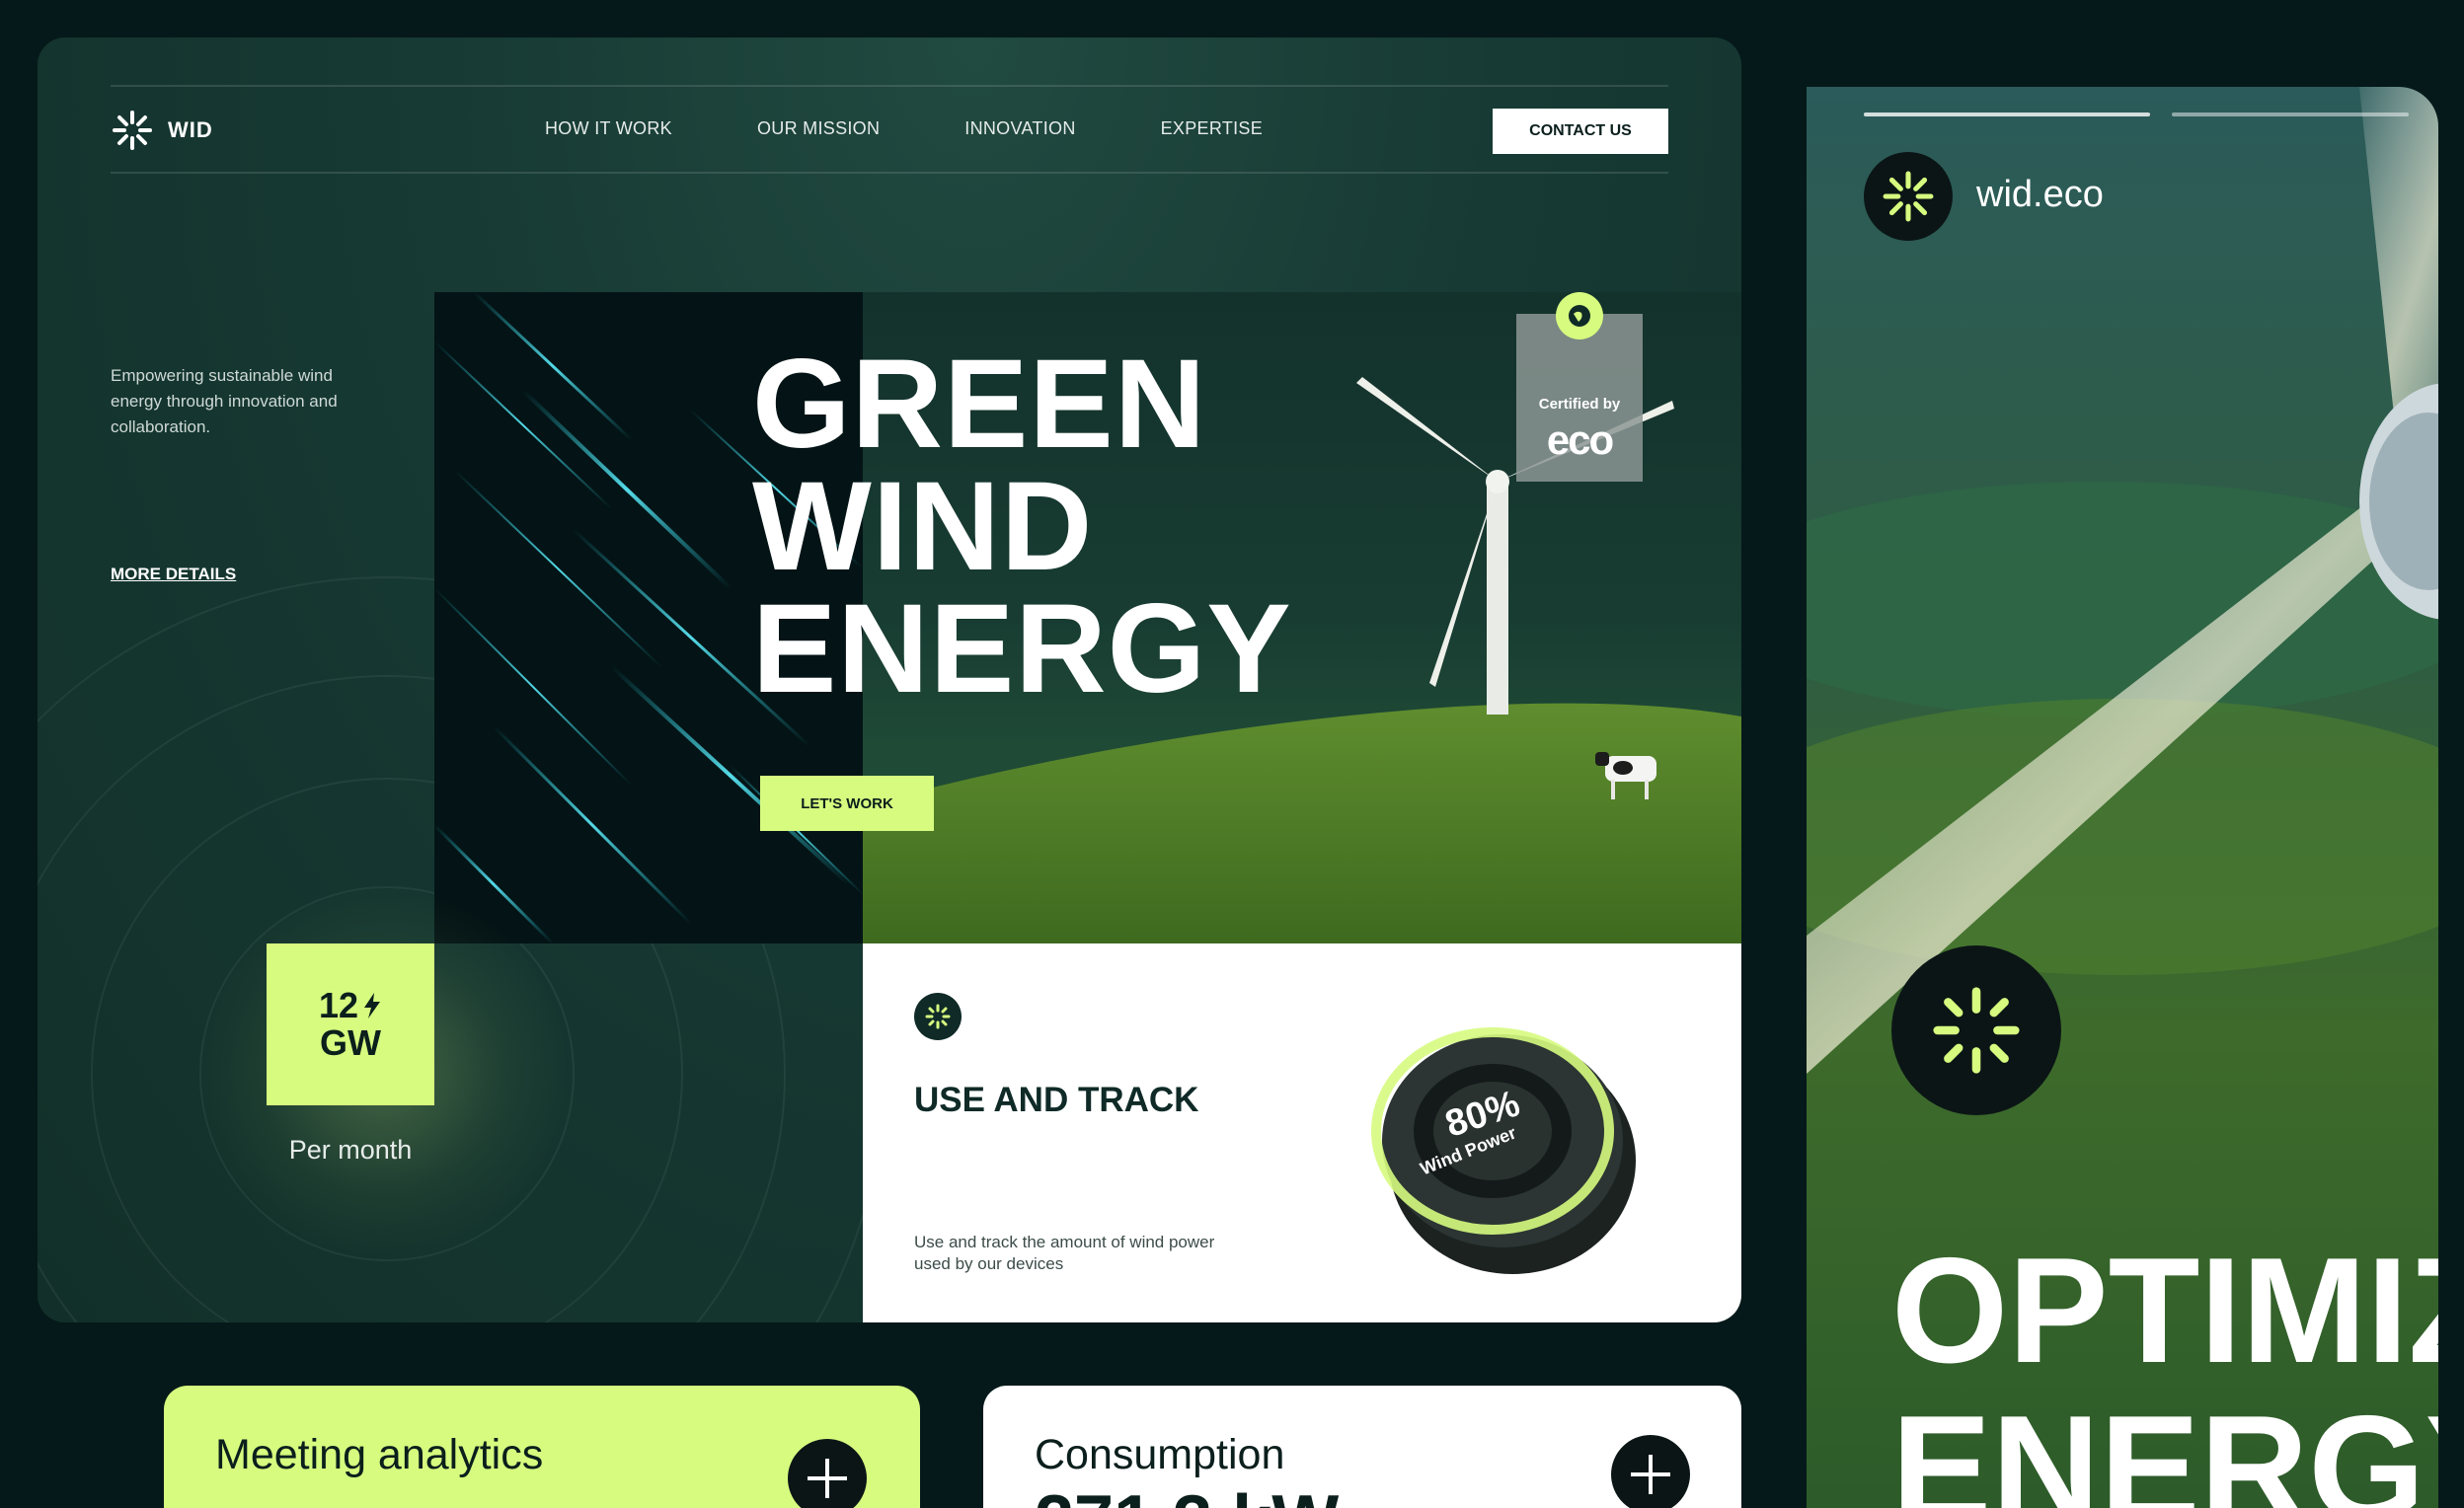 The image size is (2464, 1508). What do you see at coordinates (889, 86) in the screenshot?
I see `header-top-divider` at bounding box center [889, 86].